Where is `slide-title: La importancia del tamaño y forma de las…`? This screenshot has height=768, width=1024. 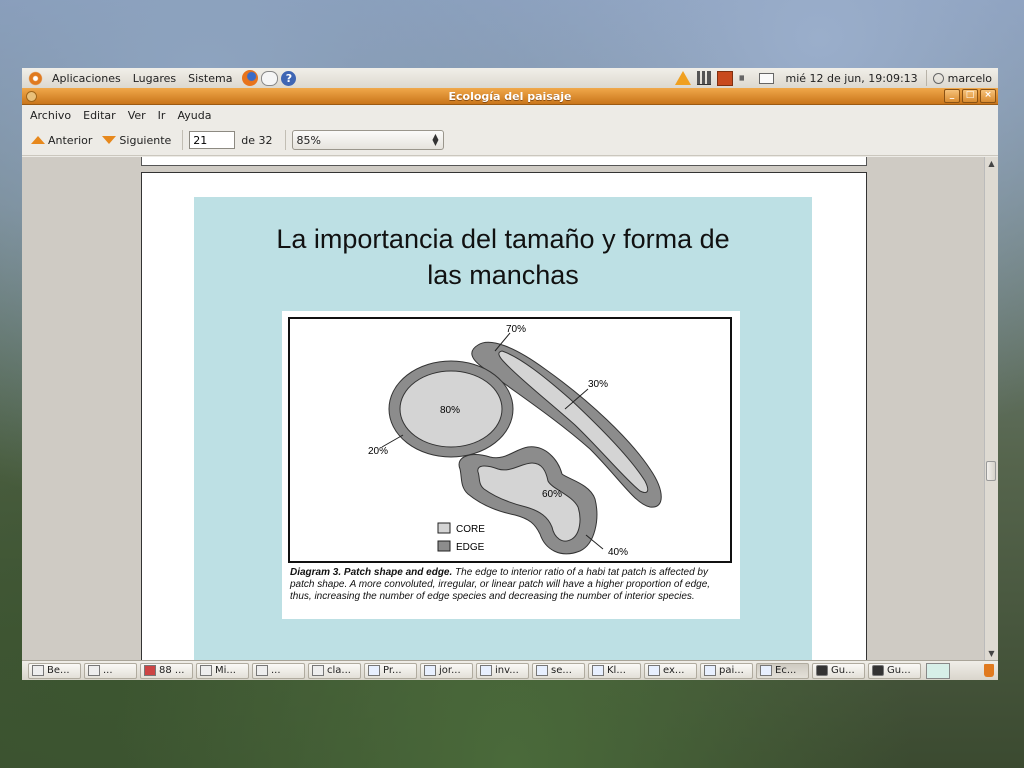 slide-title: La importancia del tamaño y forma de las… is located at coordinates (503, 257).